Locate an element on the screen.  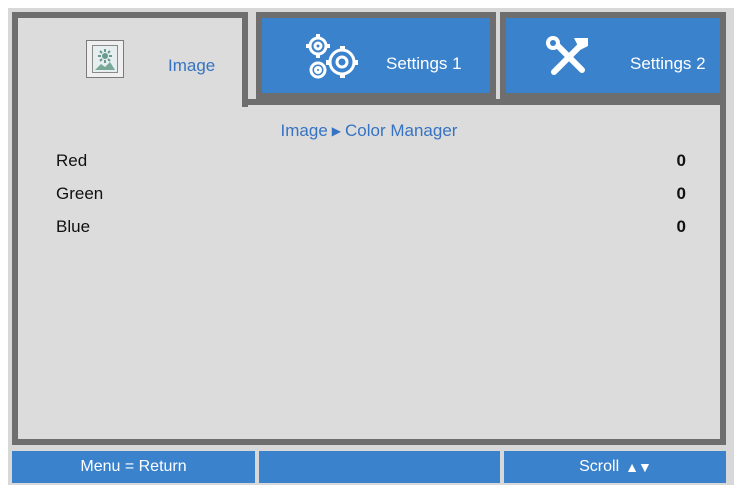
breadcrumb: Image ▶ Color Manager is located at coordinates (369, 131).